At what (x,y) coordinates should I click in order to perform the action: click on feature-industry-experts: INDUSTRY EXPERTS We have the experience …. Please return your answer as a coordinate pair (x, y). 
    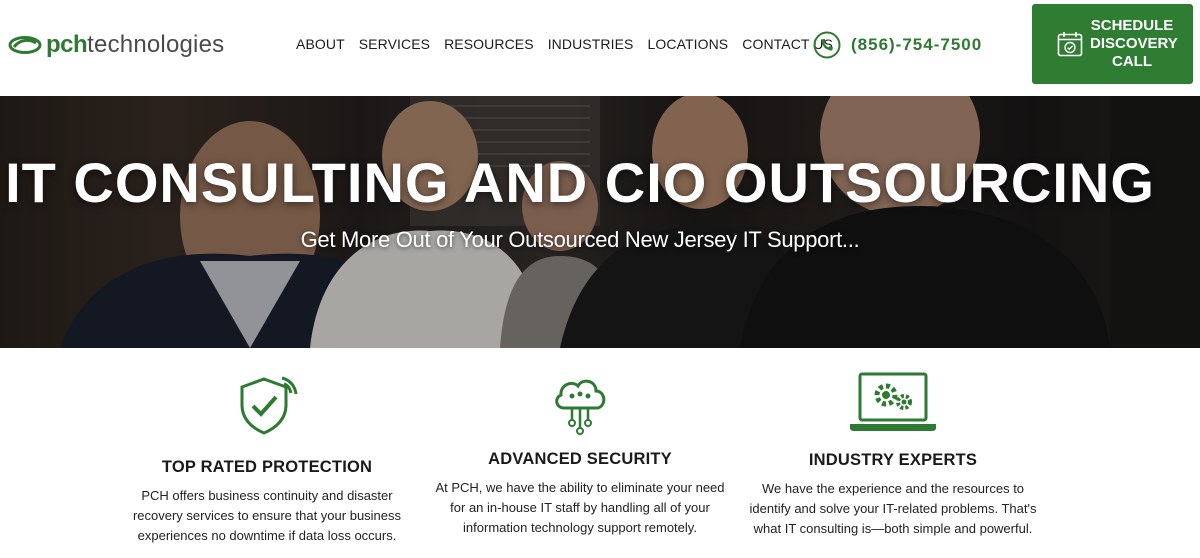
    Looking at the image, I should click on (893, 455).